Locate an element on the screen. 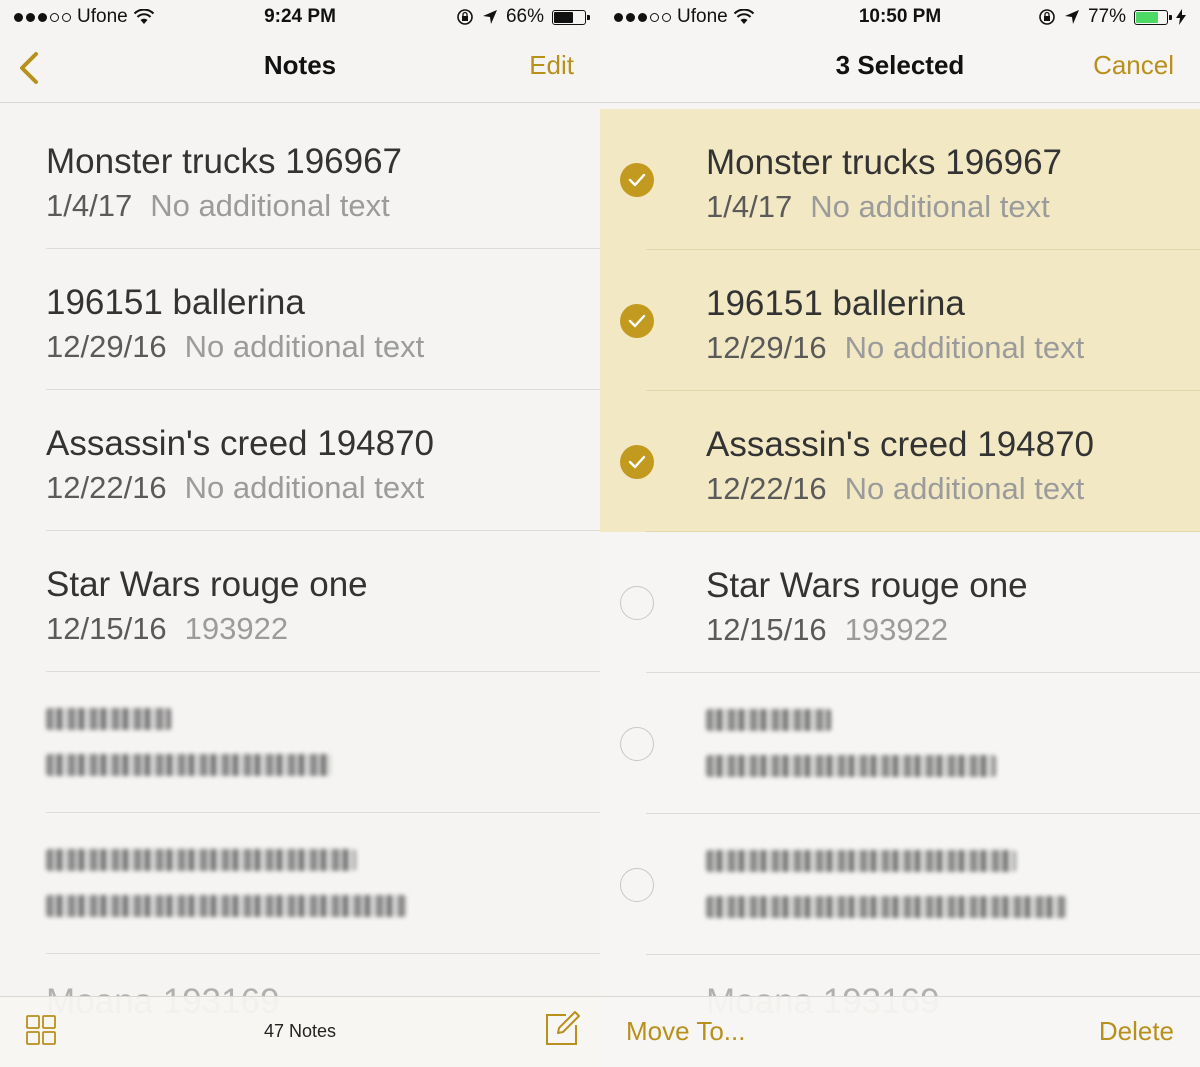 This screenshot has width=1200, height=1067. status-right: 77% is located at coordinates (1112, 17).